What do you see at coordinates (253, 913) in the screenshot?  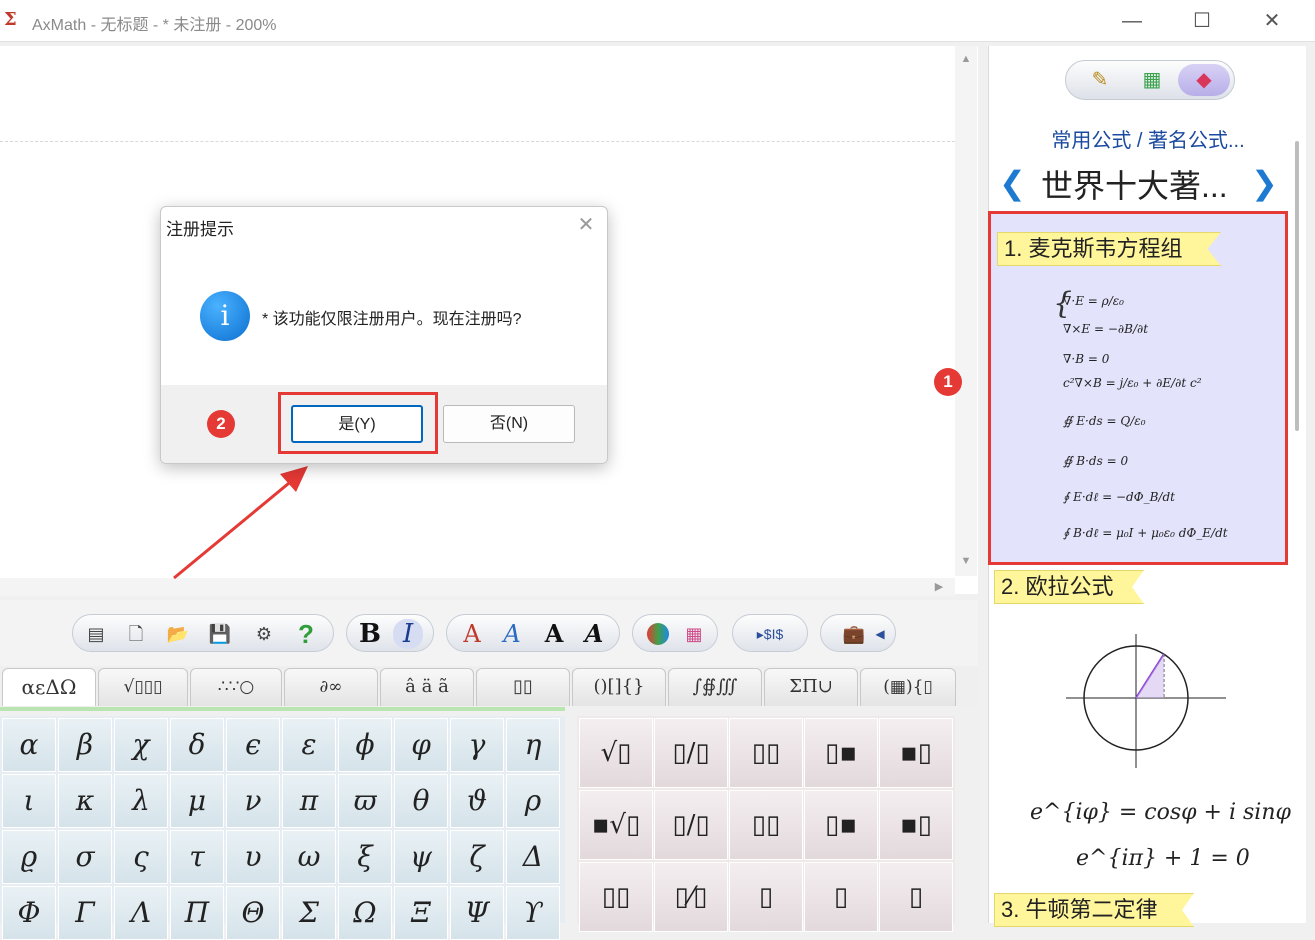 I see `greek-symbol-button: Θ` at bounding box center [253, 913].